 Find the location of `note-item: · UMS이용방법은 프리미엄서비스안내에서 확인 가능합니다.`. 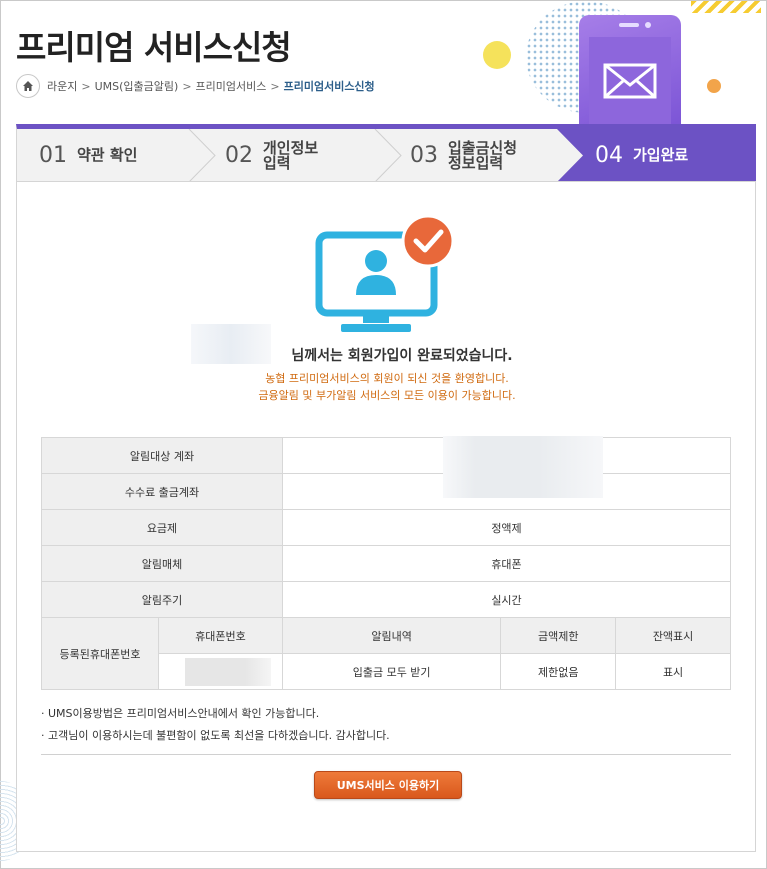

note-item: · UMS이용방법은 프리미엄서비스안내에서 확인 가능합니다. is located at coordinates (180, 713).